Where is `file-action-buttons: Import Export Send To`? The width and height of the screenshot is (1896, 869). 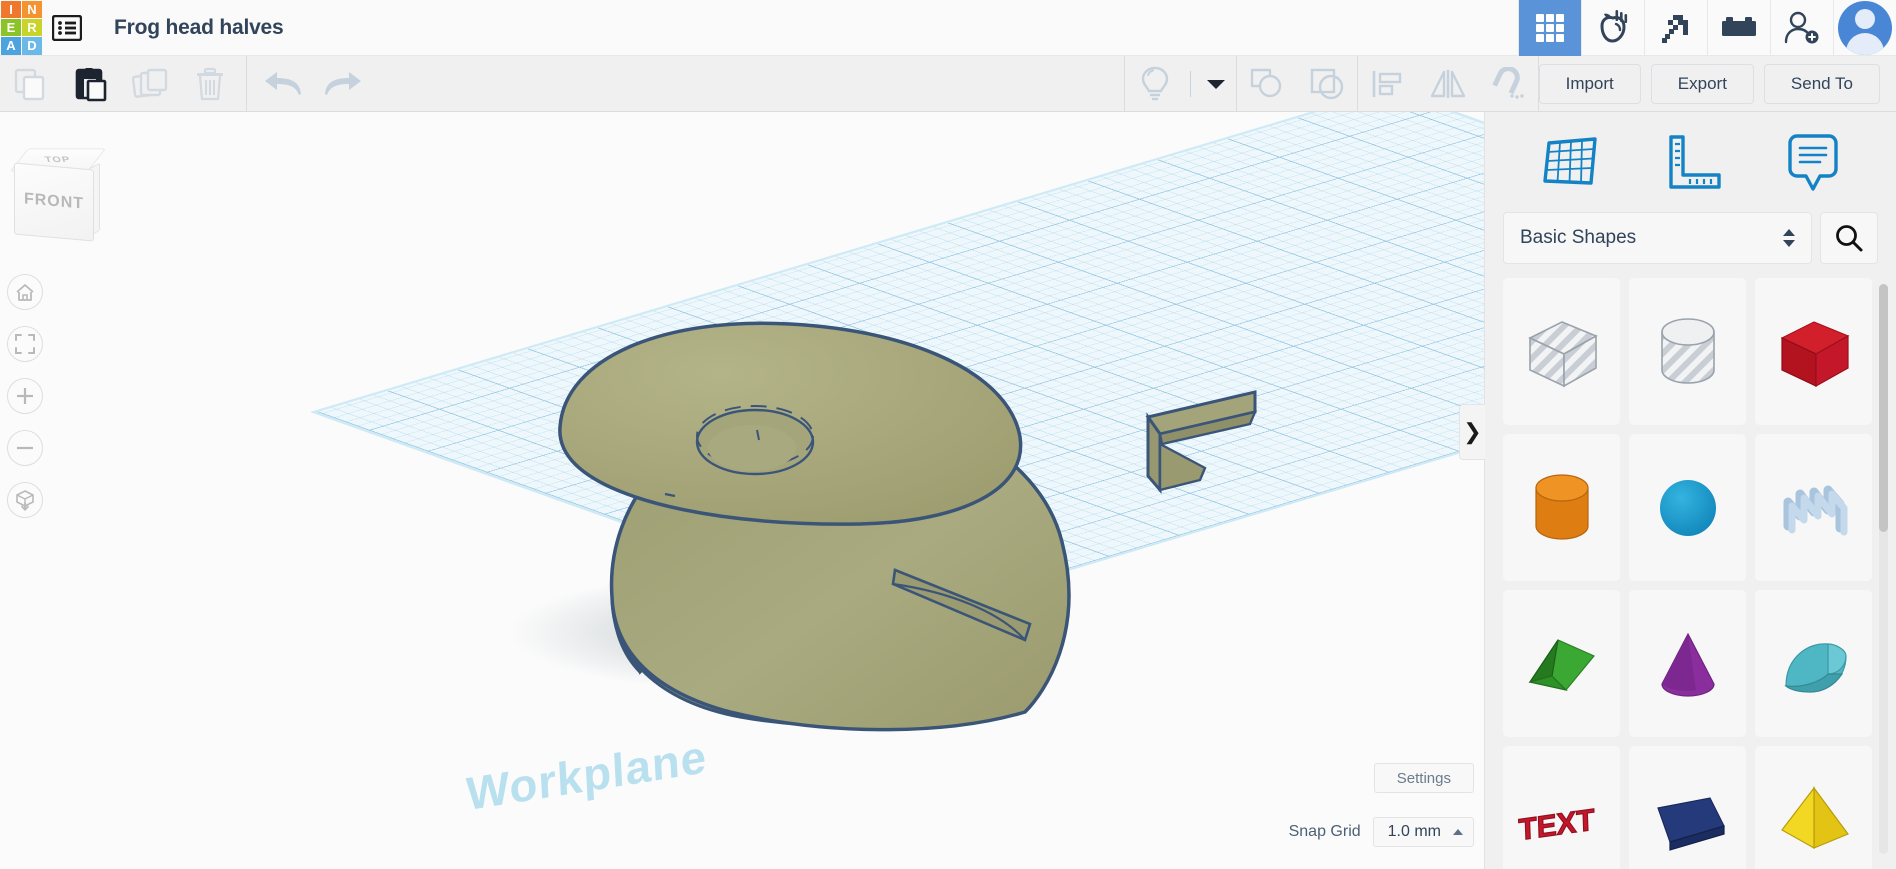
file-action-buttons: Import Export Send To is located at coordinates (1717, 83).